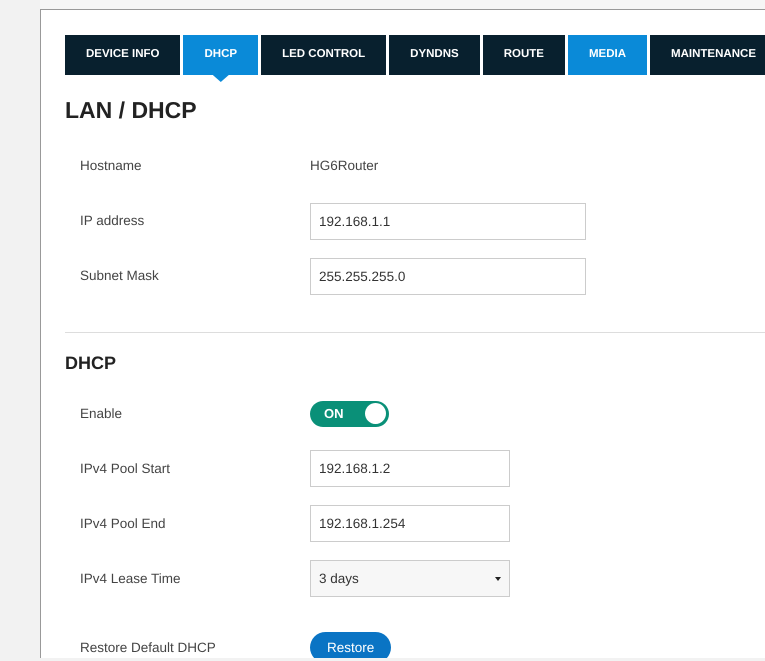  I want to click on tab: DEVICE INFO, so click(122, 55).